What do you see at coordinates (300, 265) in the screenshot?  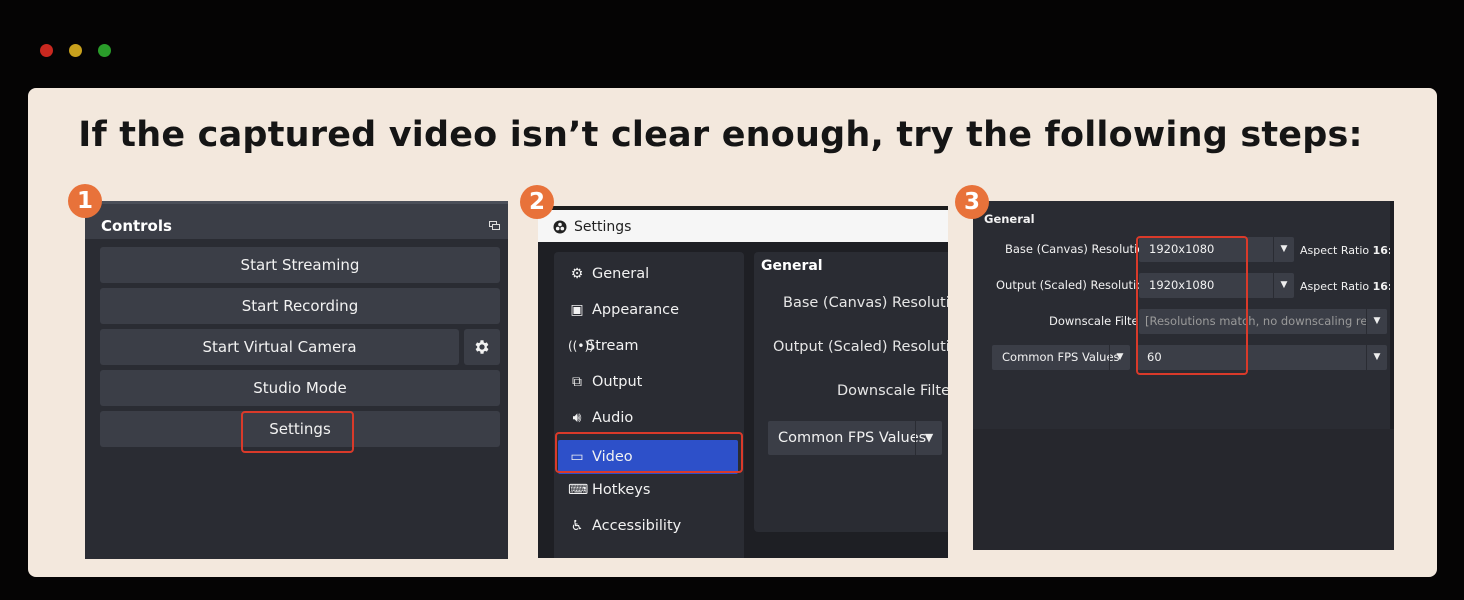 I see `start-streaming-button: Start Streaming` at bounding box center [300, 265].